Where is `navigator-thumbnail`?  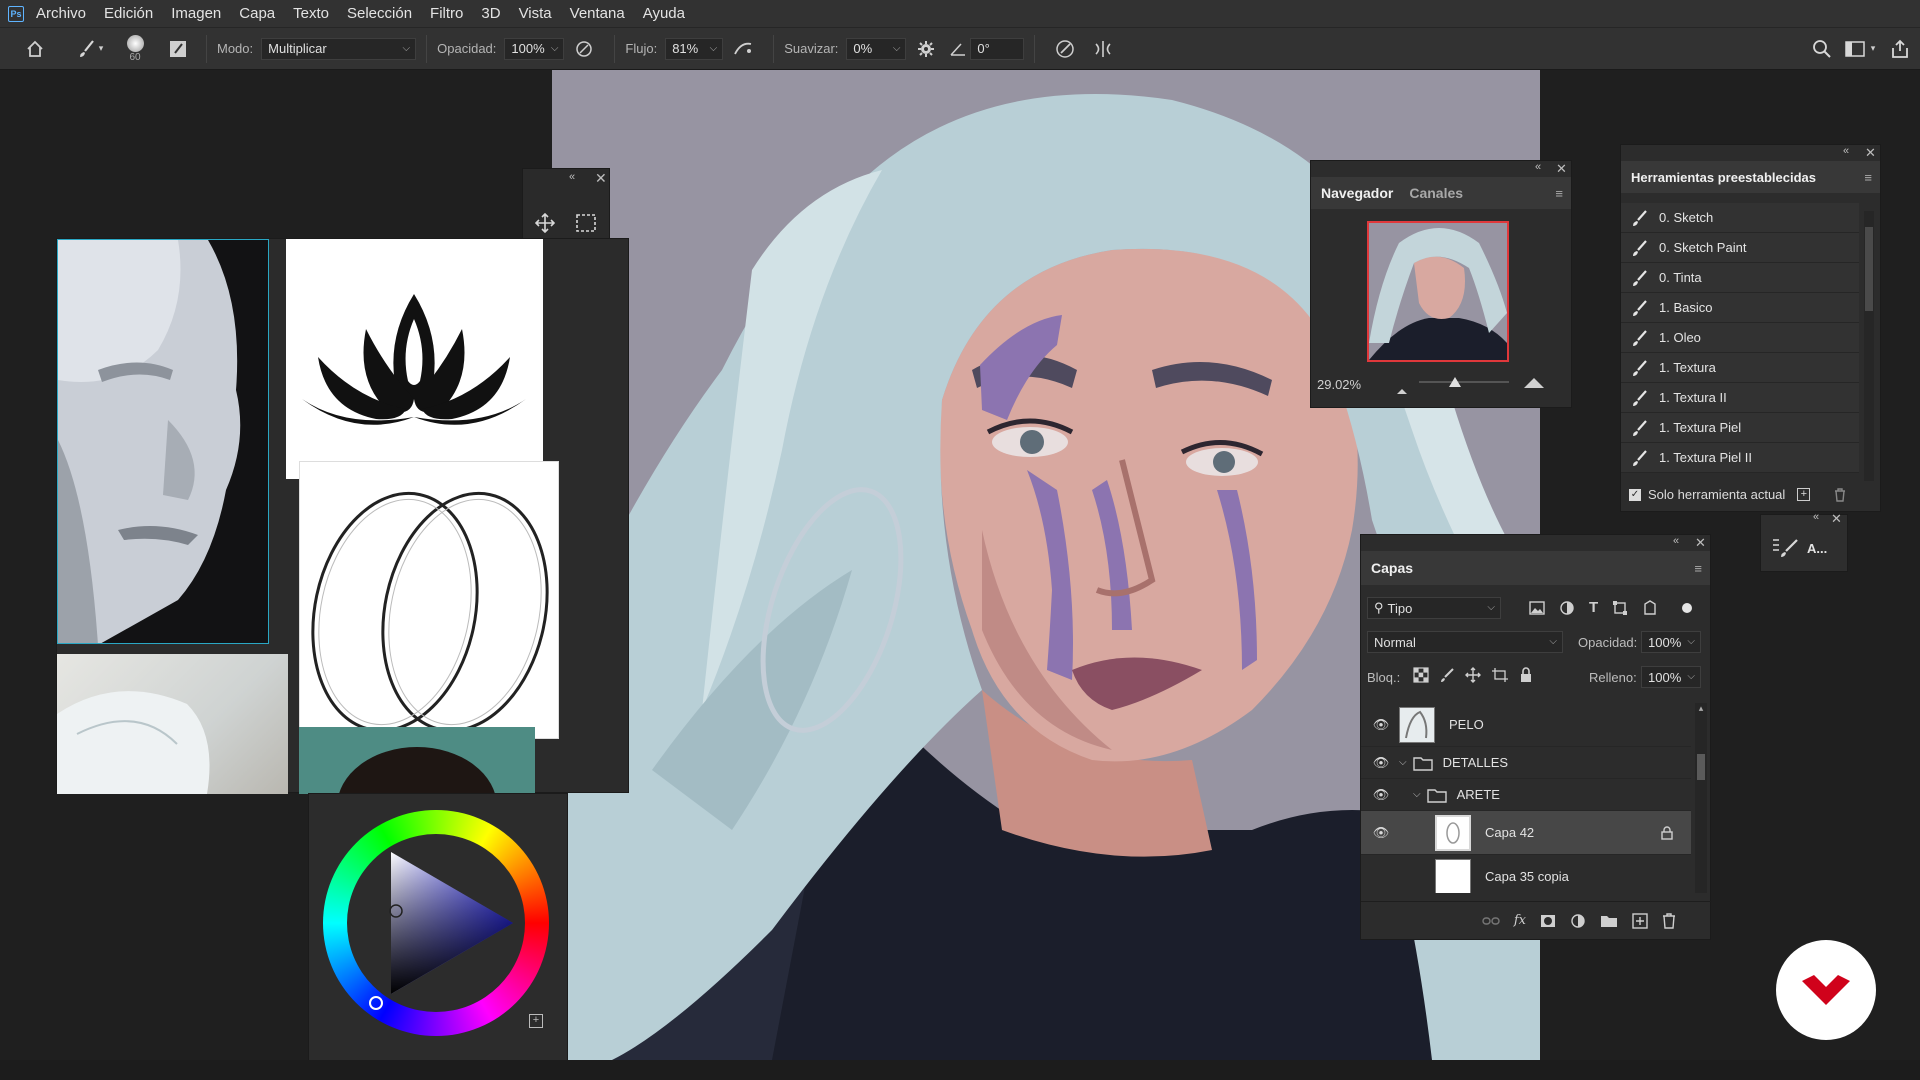
navigator-thumbnail is located at coordinates (1438, 291).